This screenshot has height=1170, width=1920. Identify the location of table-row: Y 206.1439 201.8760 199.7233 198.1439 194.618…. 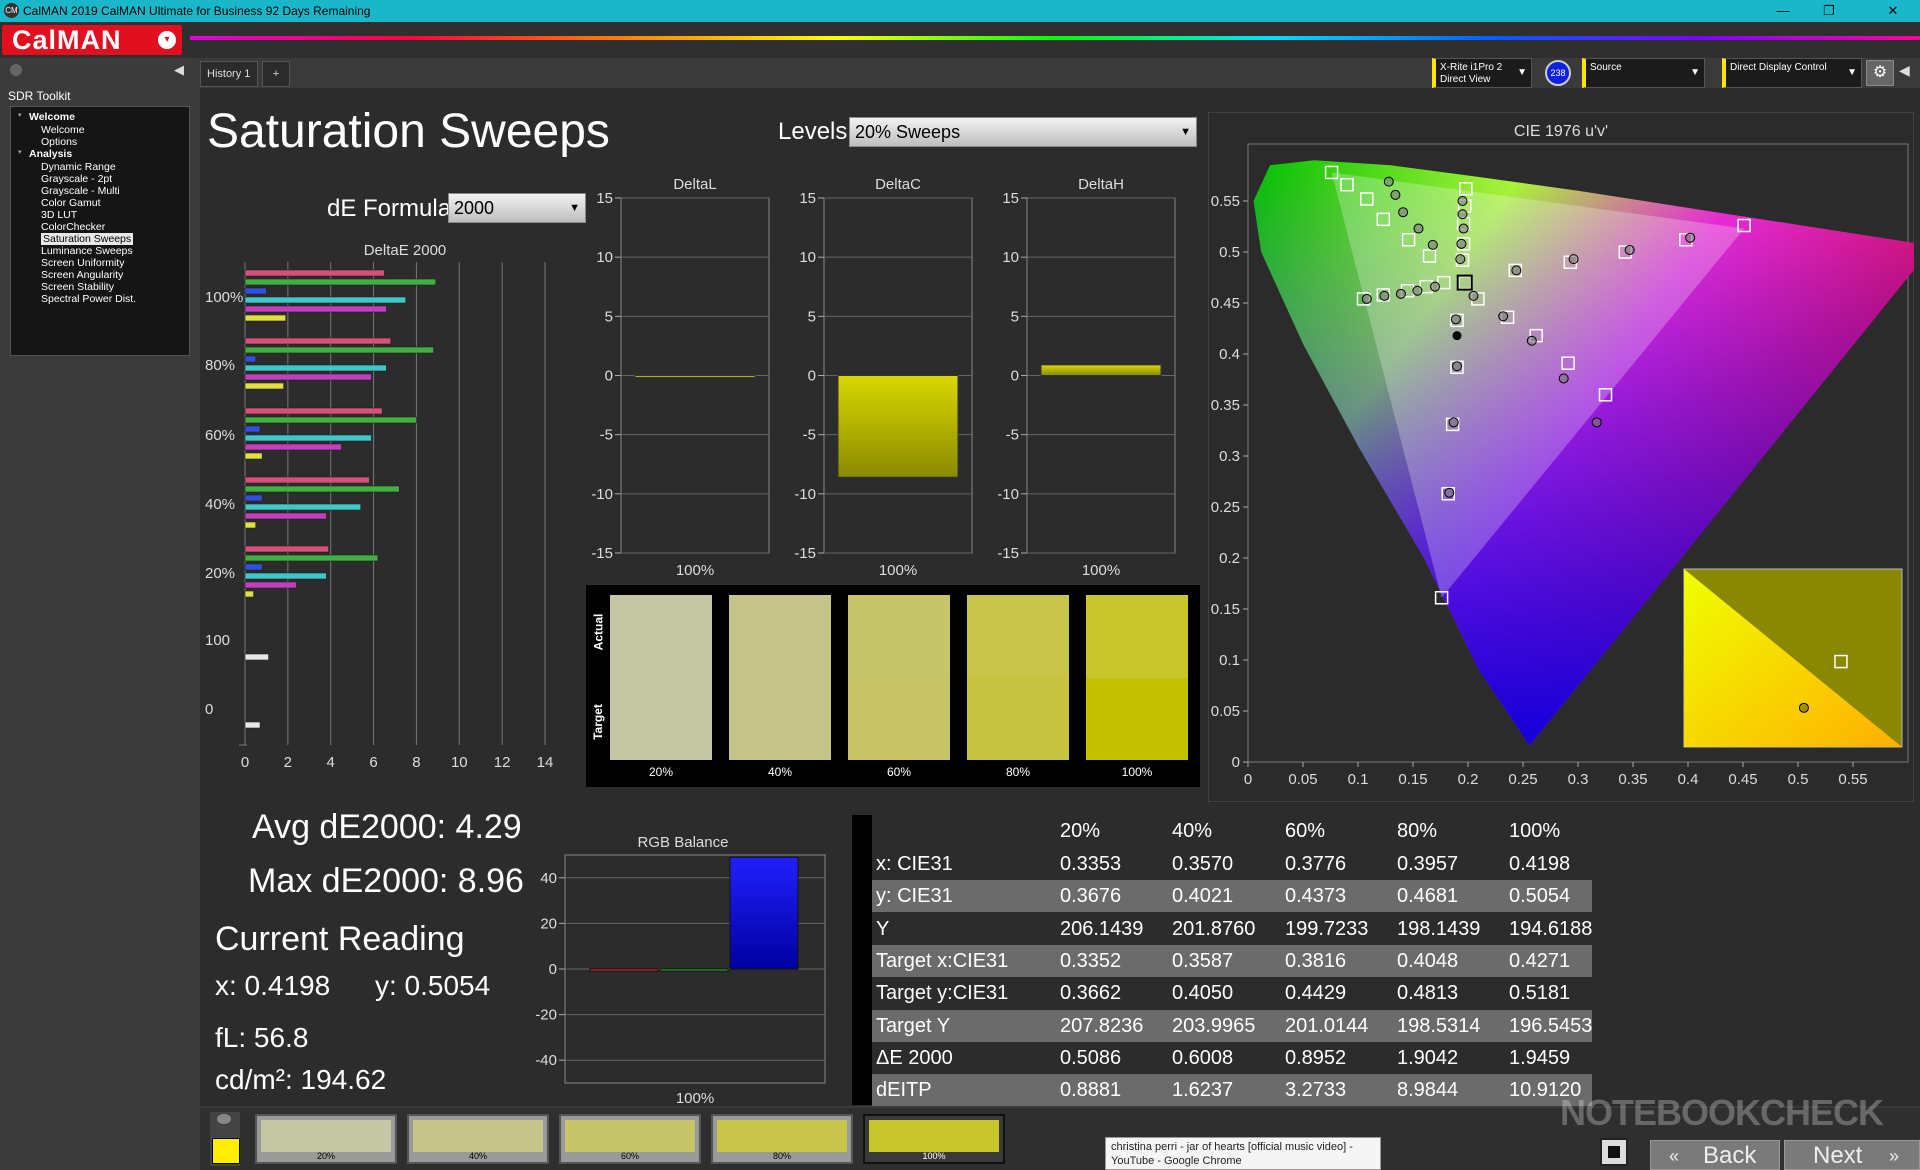
(1232, 928).